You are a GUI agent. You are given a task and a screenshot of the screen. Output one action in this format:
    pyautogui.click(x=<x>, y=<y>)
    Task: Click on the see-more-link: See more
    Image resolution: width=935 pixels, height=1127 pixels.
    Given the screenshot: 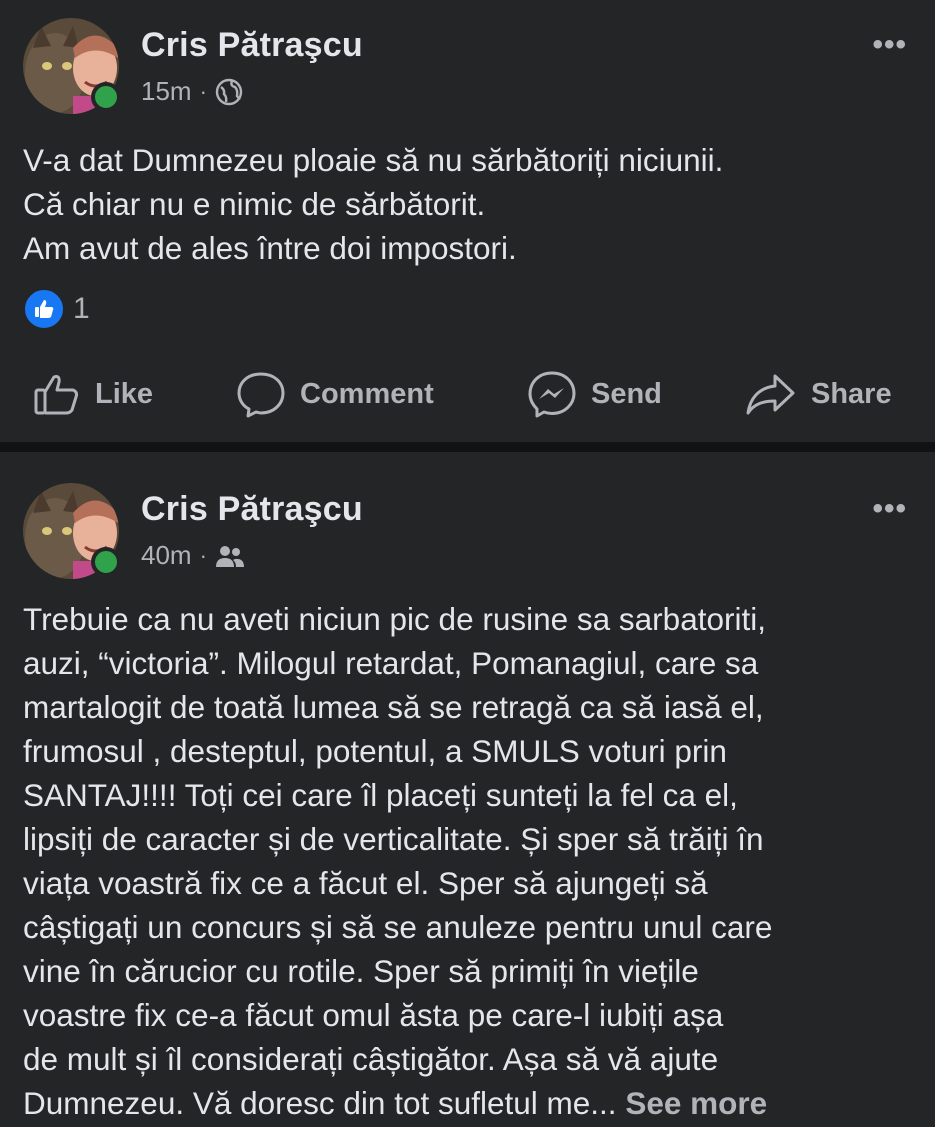 What is the action you would take?
    pyautogui.click(x=696, y=1103)
    